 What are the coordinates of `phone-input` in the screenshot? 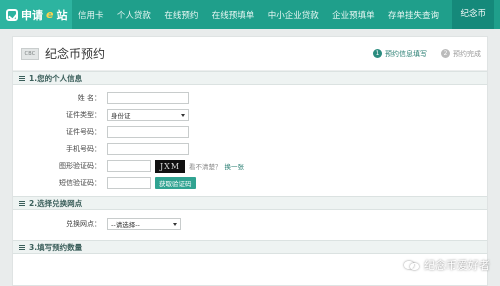 It's located at (148, 149).